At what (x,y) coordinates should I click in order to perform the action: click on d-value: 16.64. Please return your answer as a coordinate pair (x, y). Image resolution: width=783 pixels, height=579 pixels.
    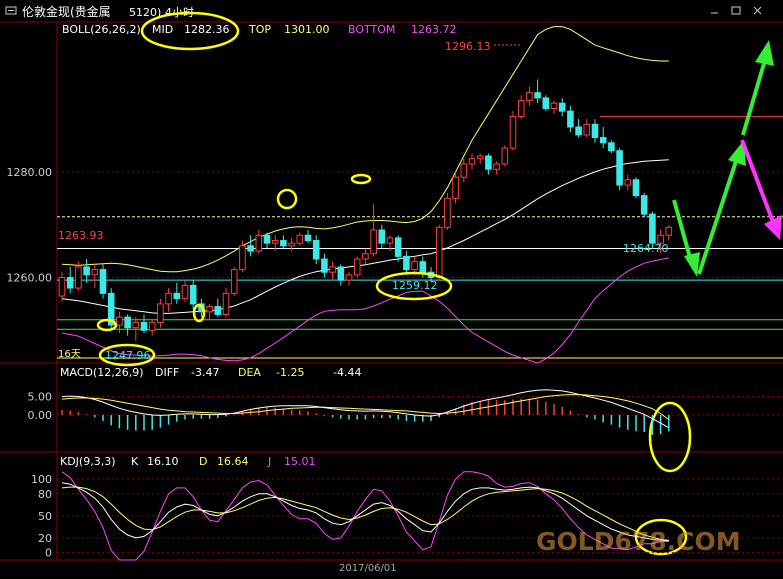
    Looking at the image, I should click on (233, 461).